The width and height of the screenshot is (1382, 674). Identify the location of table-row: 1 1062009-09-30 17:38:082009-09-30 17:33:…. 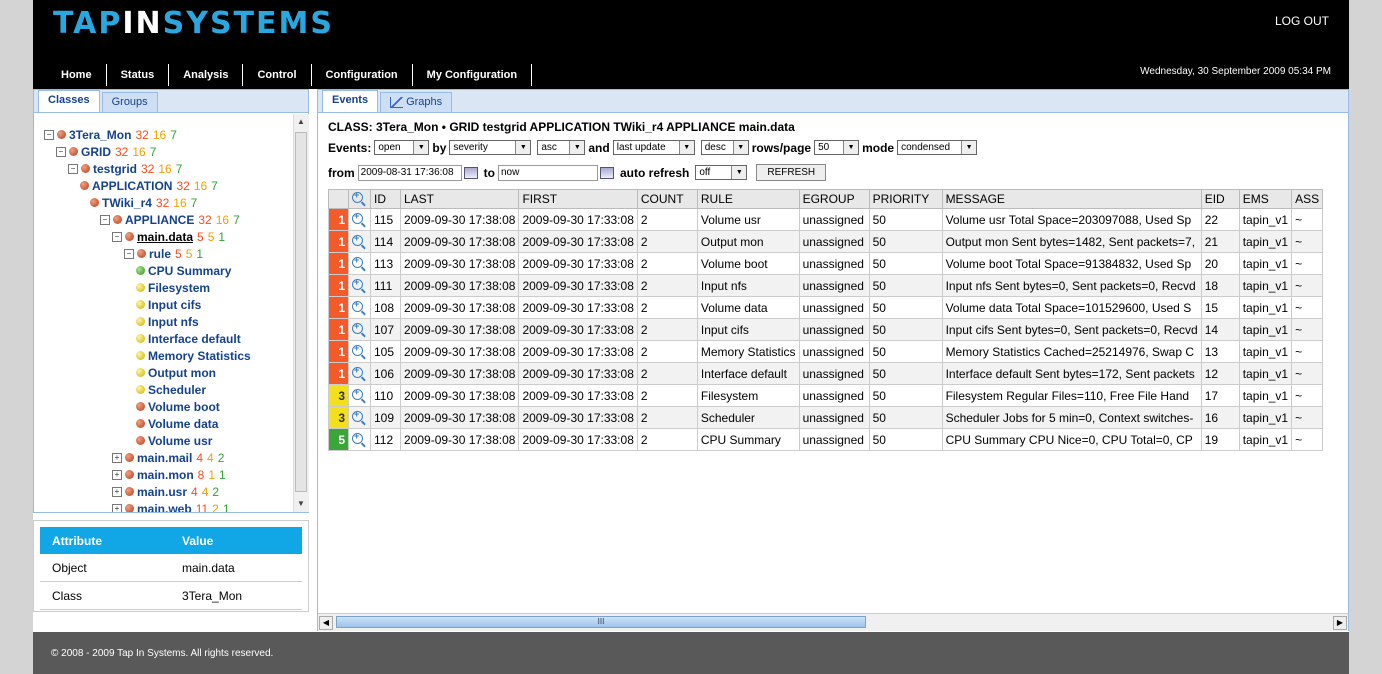
(826, 373).